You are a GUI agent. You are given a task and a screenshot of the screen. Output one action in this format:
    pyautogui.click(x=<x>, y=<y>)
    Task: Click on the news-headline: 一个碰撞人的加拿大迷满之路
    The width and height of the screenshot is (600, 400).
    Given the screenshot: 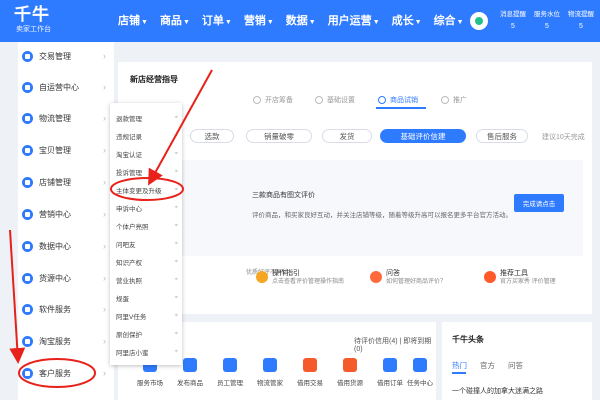 What is the action you would take?
    pyautogui.click(x=497, y=391)
    